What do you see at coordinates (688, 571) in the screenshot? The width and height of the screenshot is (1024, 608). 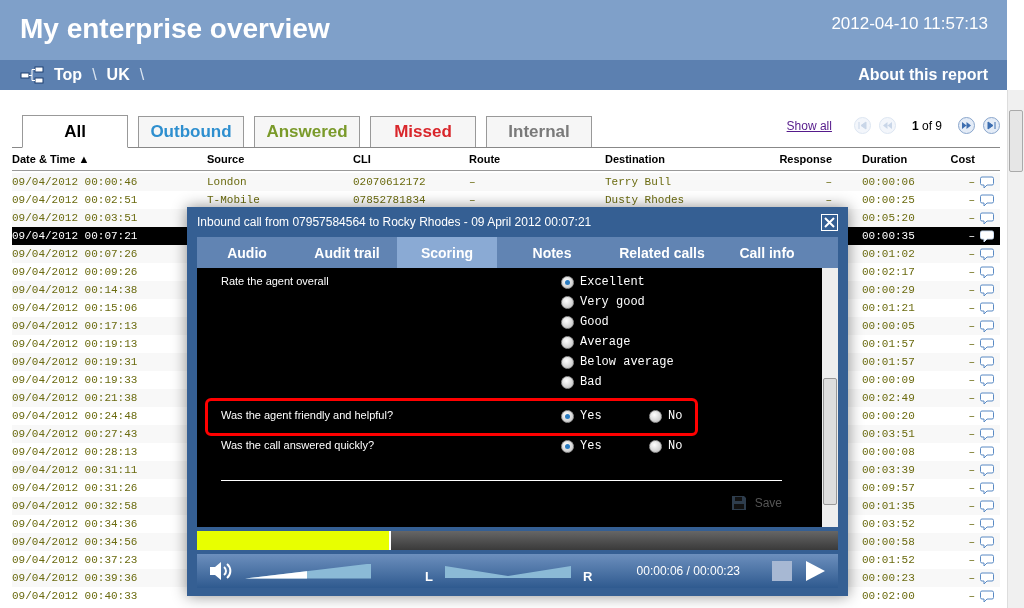 I see `playback-time: 00:00:06 / 00:00:23` at bounding box center [688, 571].